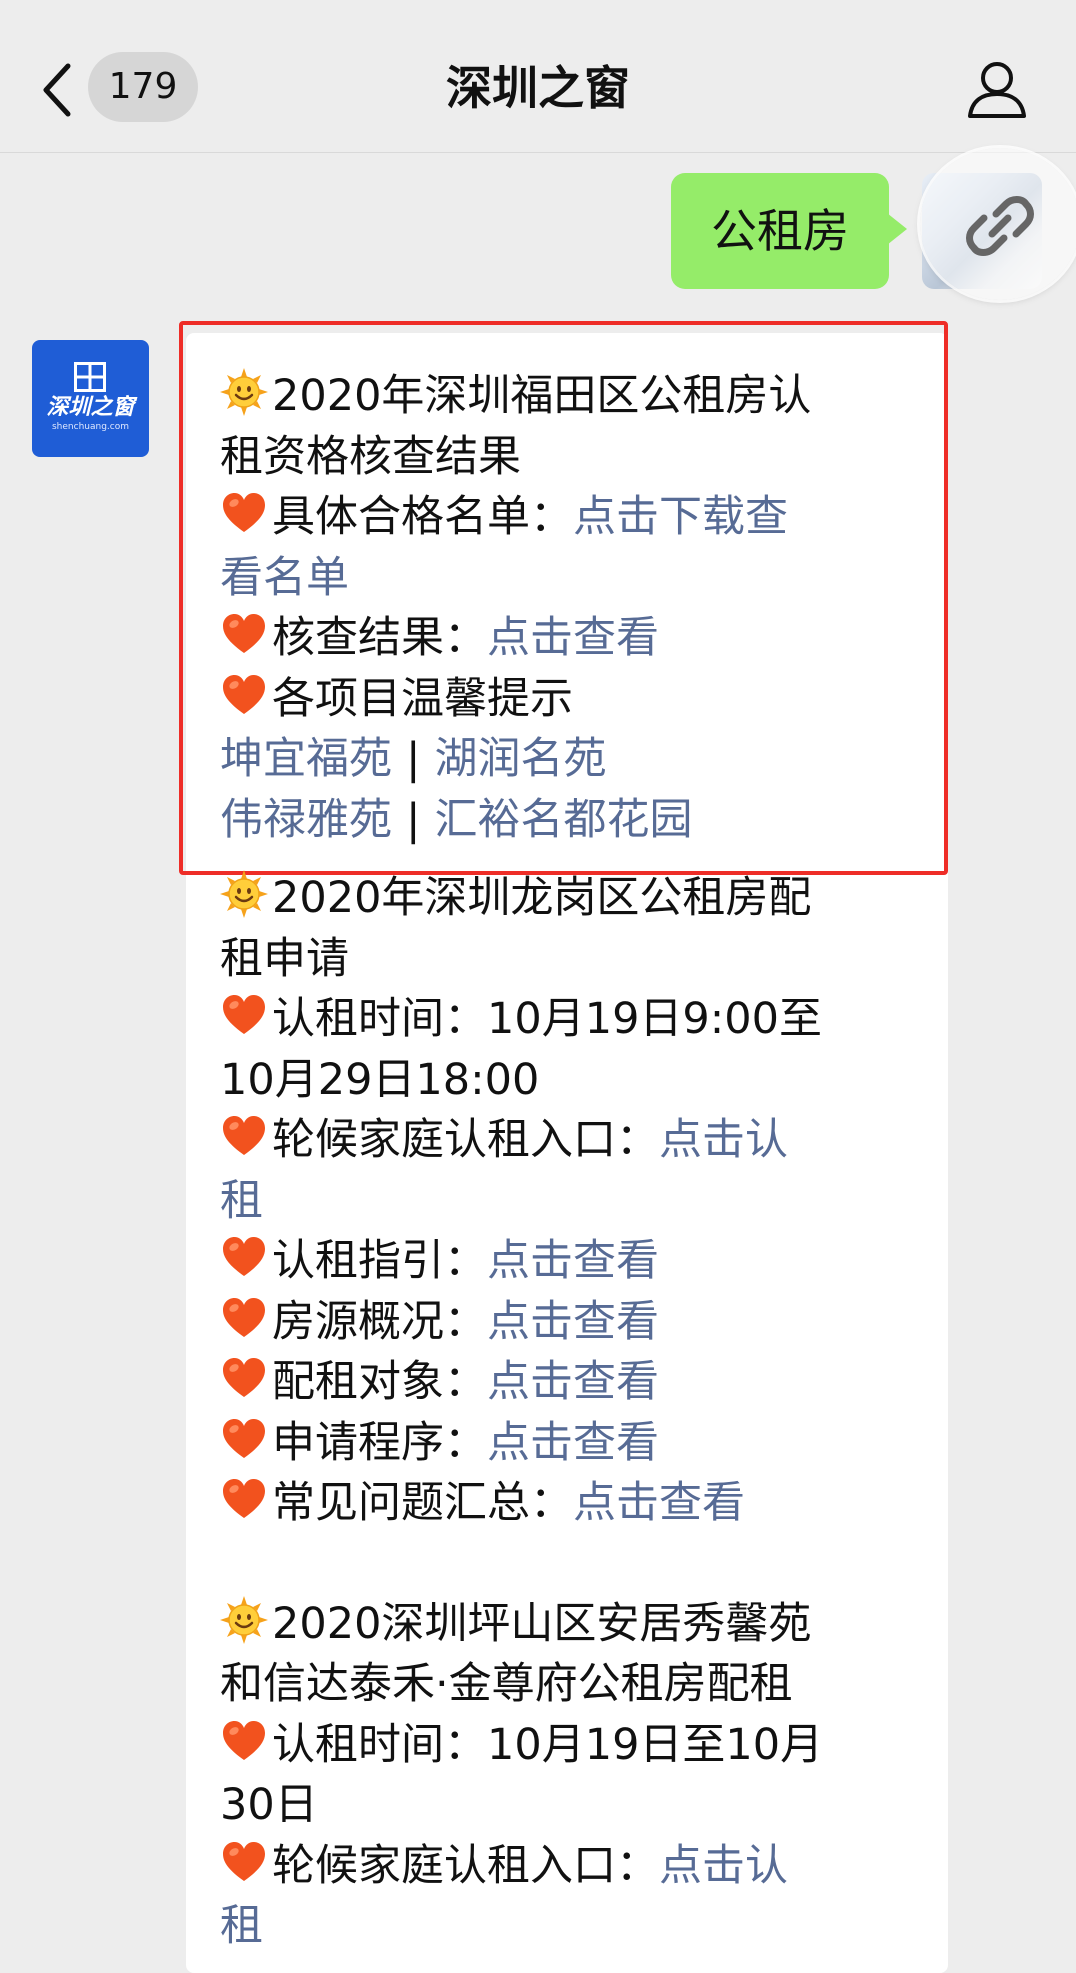 The height and width of the screenshot is (1973, 1076). I want to click on sender-avatar: 深圳之窗 shenchuang.com, so click(90, 398).